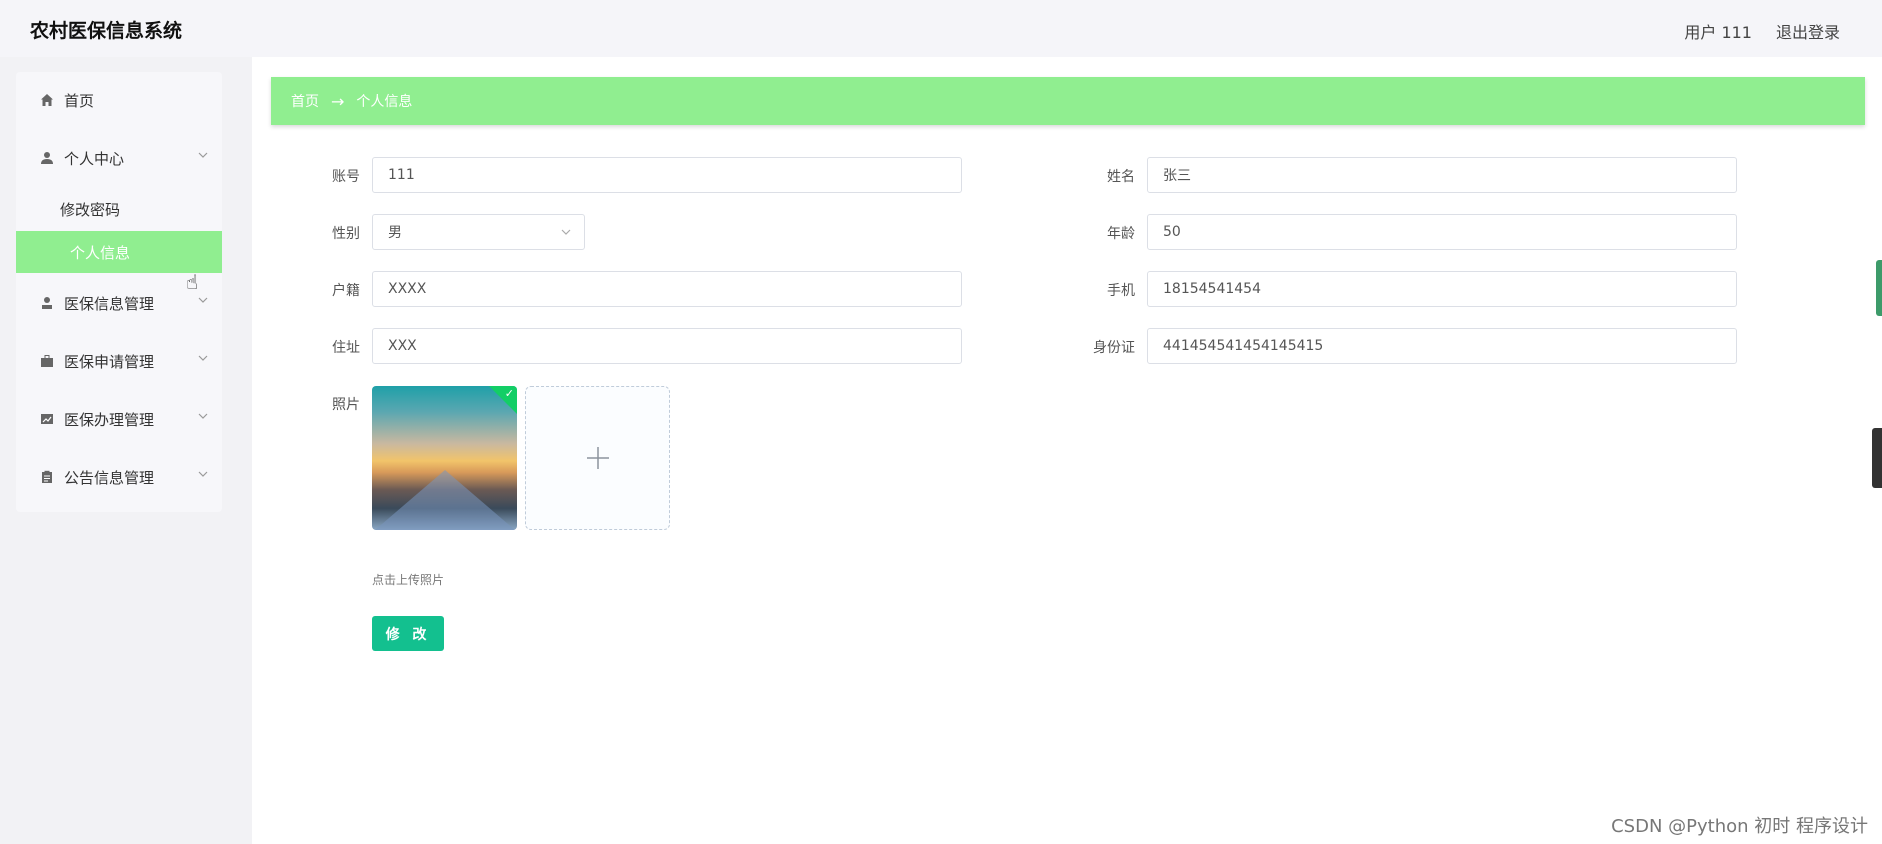 This screenshot has width=1882, height=844. Describe the element at coordinates (109, 303) in the screenshot. I see `sidebar-item-label: 医保信息管理` at that location.